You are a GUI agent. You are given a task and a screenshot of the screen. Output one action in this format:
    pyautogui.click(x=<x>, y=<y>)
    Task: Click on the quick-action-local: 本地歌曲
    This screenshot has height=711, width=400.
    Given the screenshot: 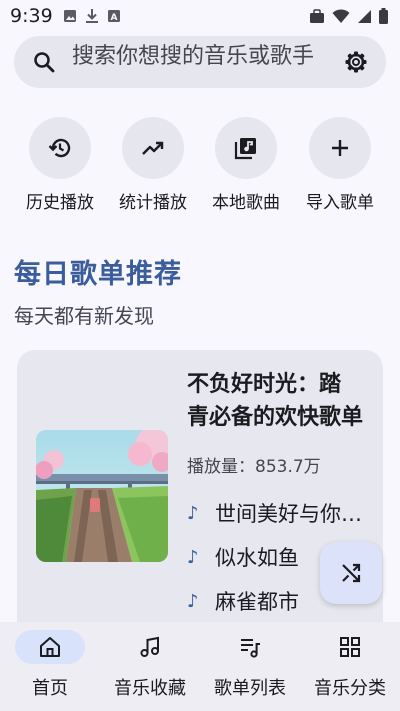 What is the action you would take?
    pyautogui.click(x=246, y=165)
    